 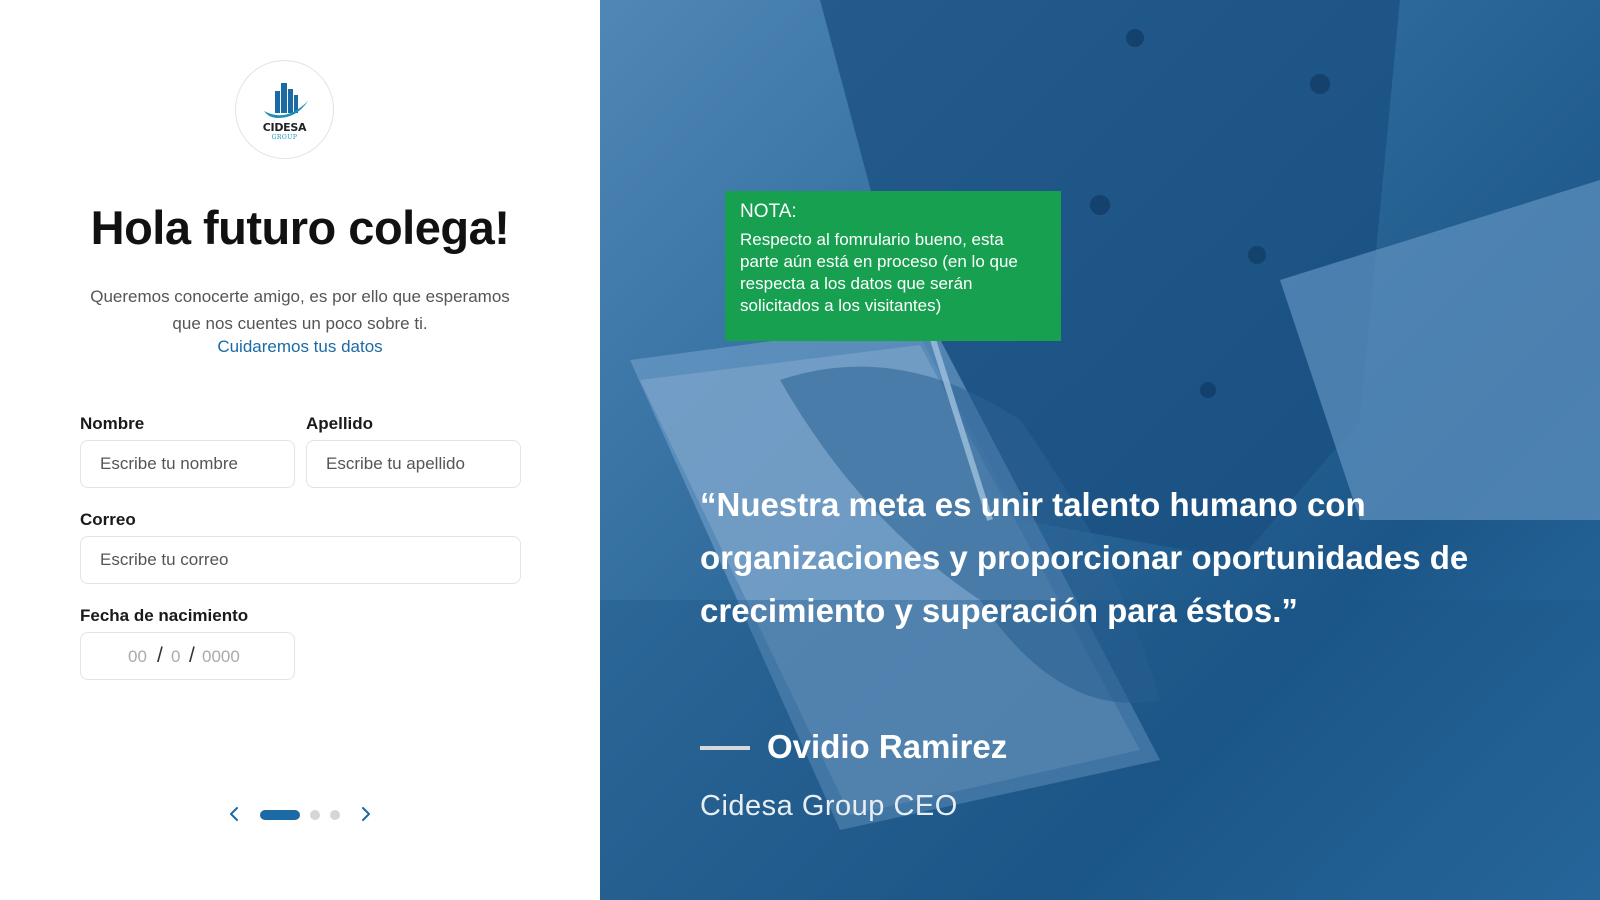 What do you see at coordinates (284, 127) in the screenshot?
I see `logo-wordmark: CIDESA` at bounding box center [284, 127].